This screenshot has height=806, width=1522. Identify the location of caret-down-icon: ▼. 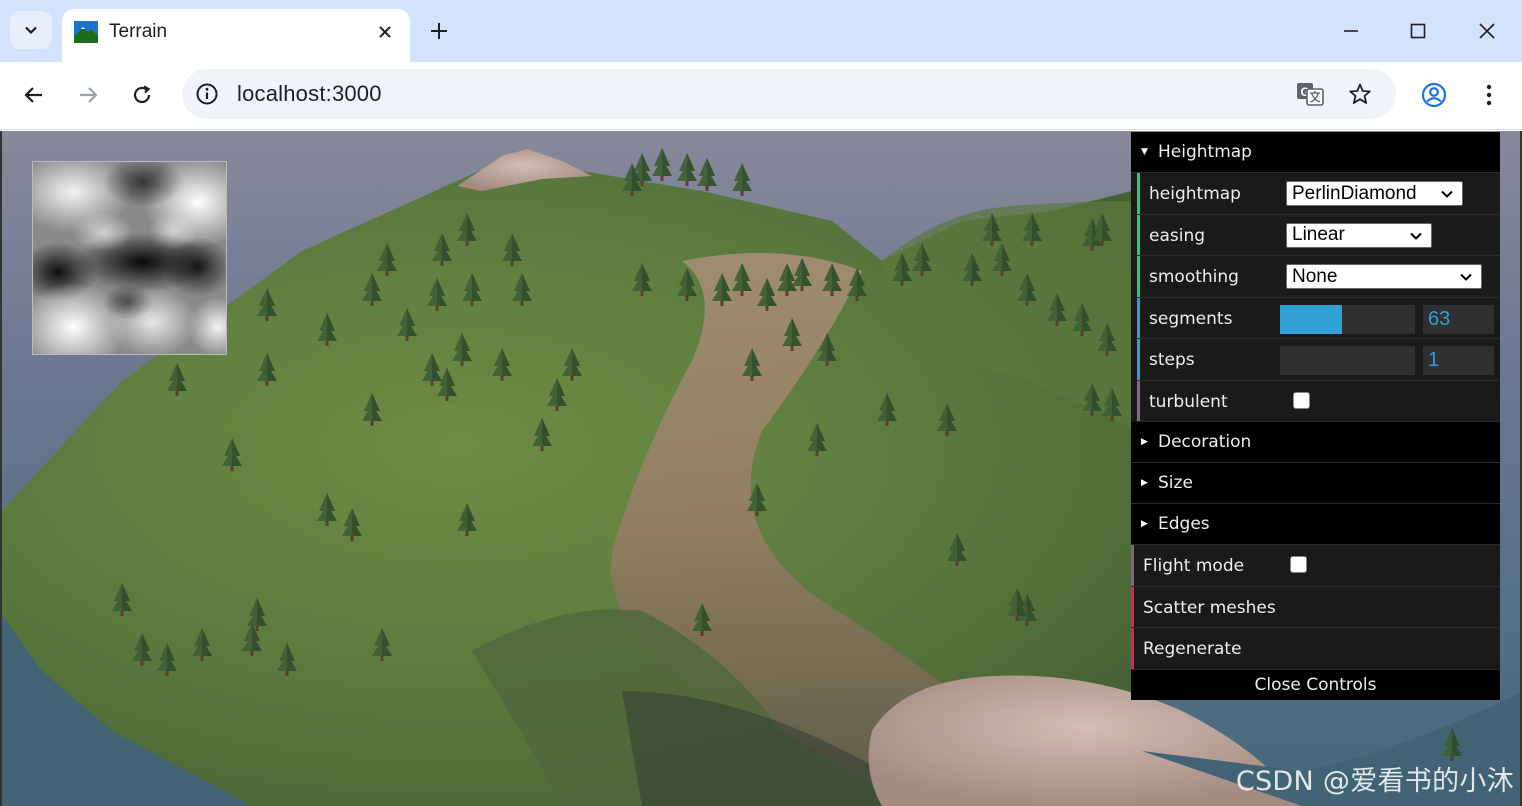
(1144, 152).